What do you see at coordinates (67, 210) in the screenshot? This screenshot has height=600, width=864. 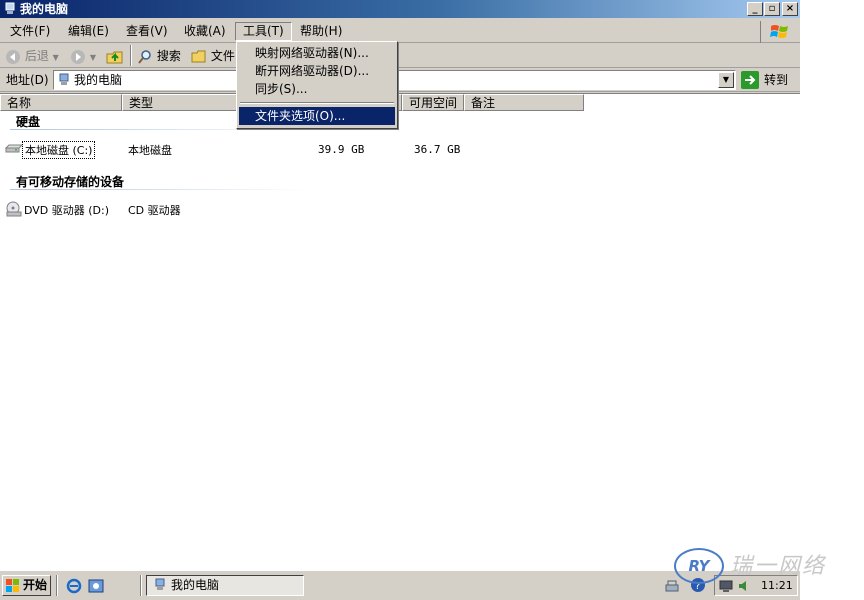 I see `item-name: DVD 驱动器 (D:)` at bounding box center [67, 210].